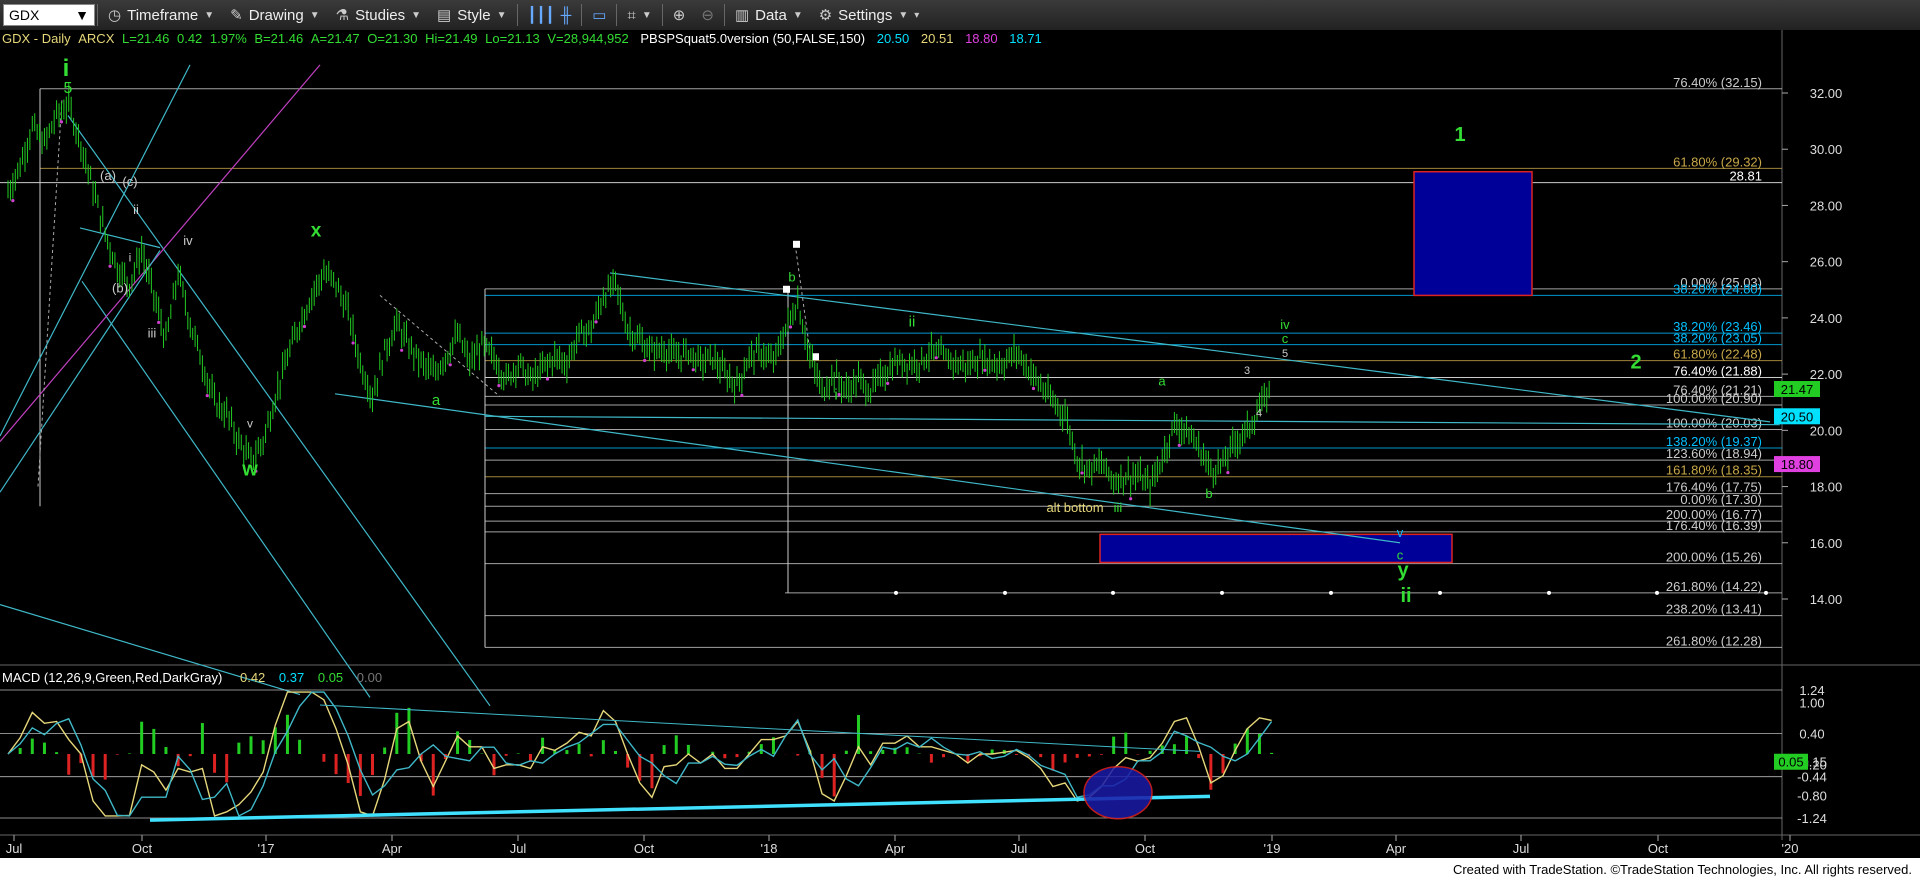  What do you see at coordinates (1714, 586) in the screenshot?
I see `fib-level-label: 261.80% (14.22)` at bounding box center [1714, 586].